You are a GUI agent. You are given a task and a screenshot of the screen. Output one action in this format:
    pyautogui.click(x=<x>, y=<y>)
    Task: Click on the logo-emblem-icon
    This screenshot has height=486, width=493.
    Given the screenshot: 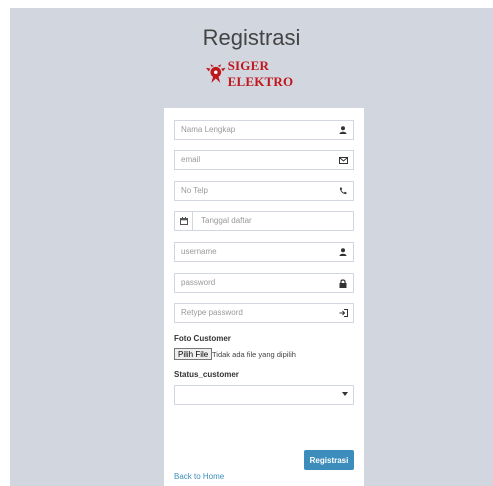 What is the action you would take?
    pyautogui.click(x=216, y=73)
    